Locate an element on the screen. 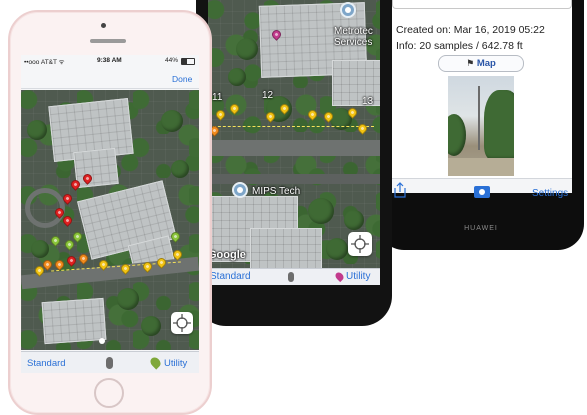 This screenshot has width=587, height=415. iphone-camera-dot is located at coordinates (103, 25).